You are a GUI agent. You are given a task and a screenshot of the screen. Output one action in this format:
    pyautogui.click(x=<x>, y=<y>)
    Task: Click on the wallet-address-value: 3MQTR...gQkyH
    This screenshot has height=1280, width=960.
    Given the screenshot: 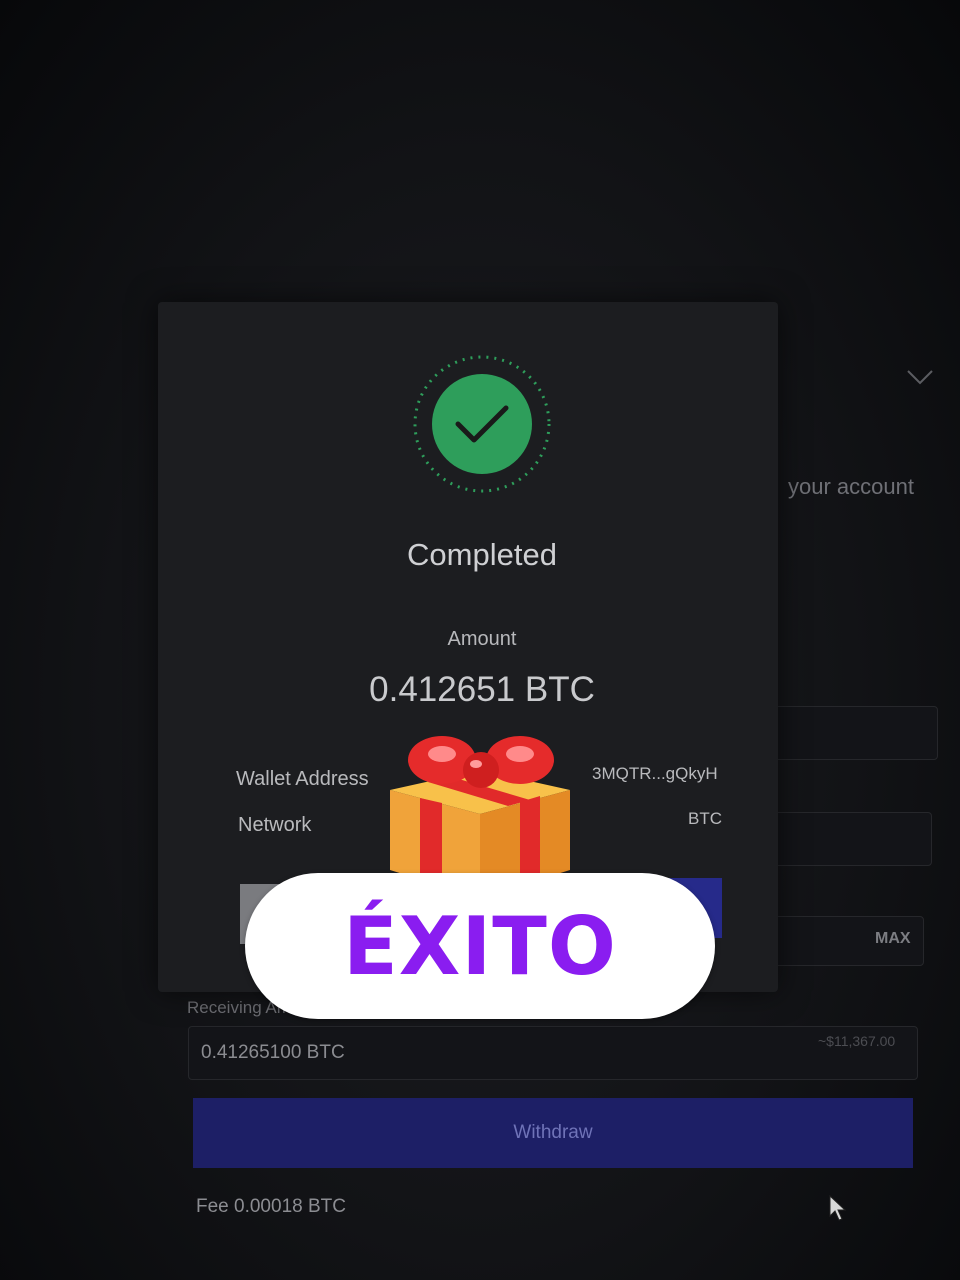 What is the action you would take?
    pyautogui.click(x=655, y=773)
    